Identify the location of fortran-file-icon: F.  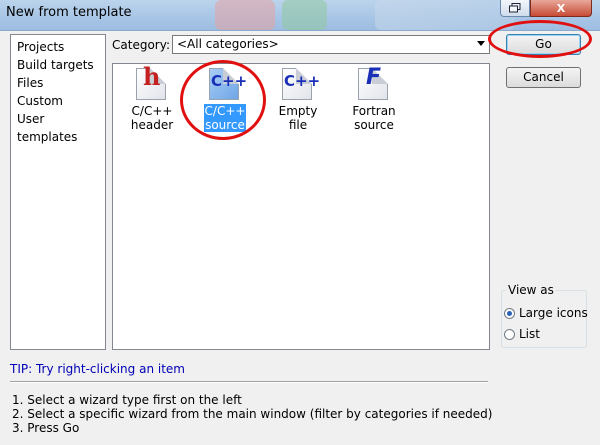
(374, 83).